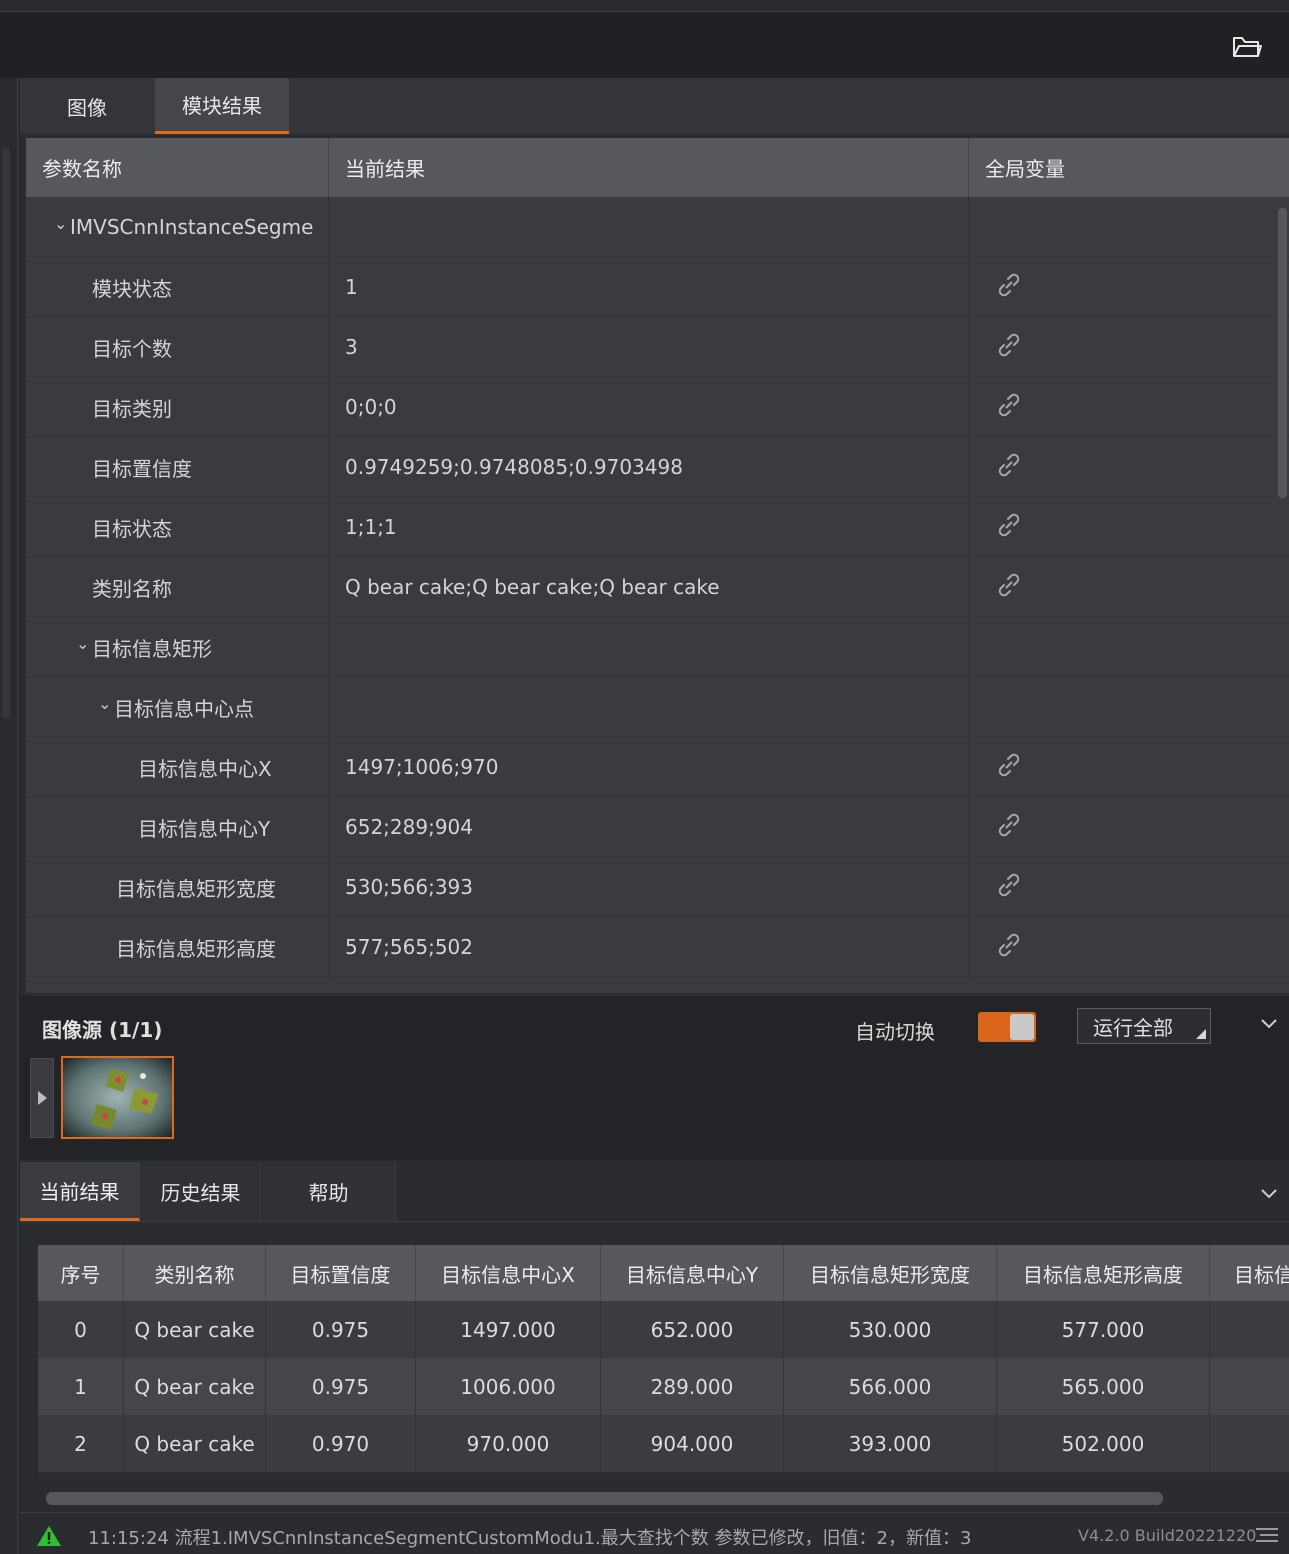  Describe the element at coordinates (648, 167) in the screenshot. I see `header-current-result: 当前结果` at that location.